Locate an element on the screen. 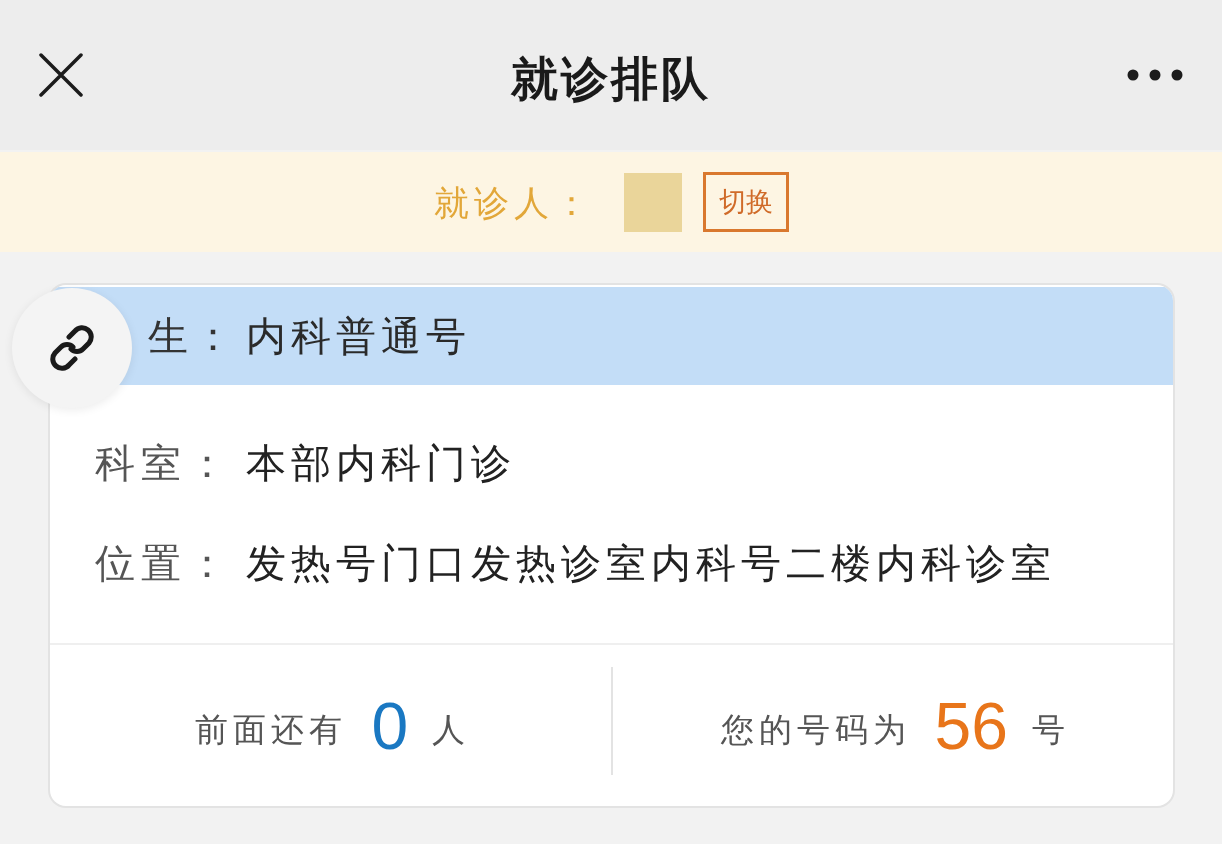 The width and height of the screenshot is (1222, 844). field-label: 生： is located at coordinates (193, 336).